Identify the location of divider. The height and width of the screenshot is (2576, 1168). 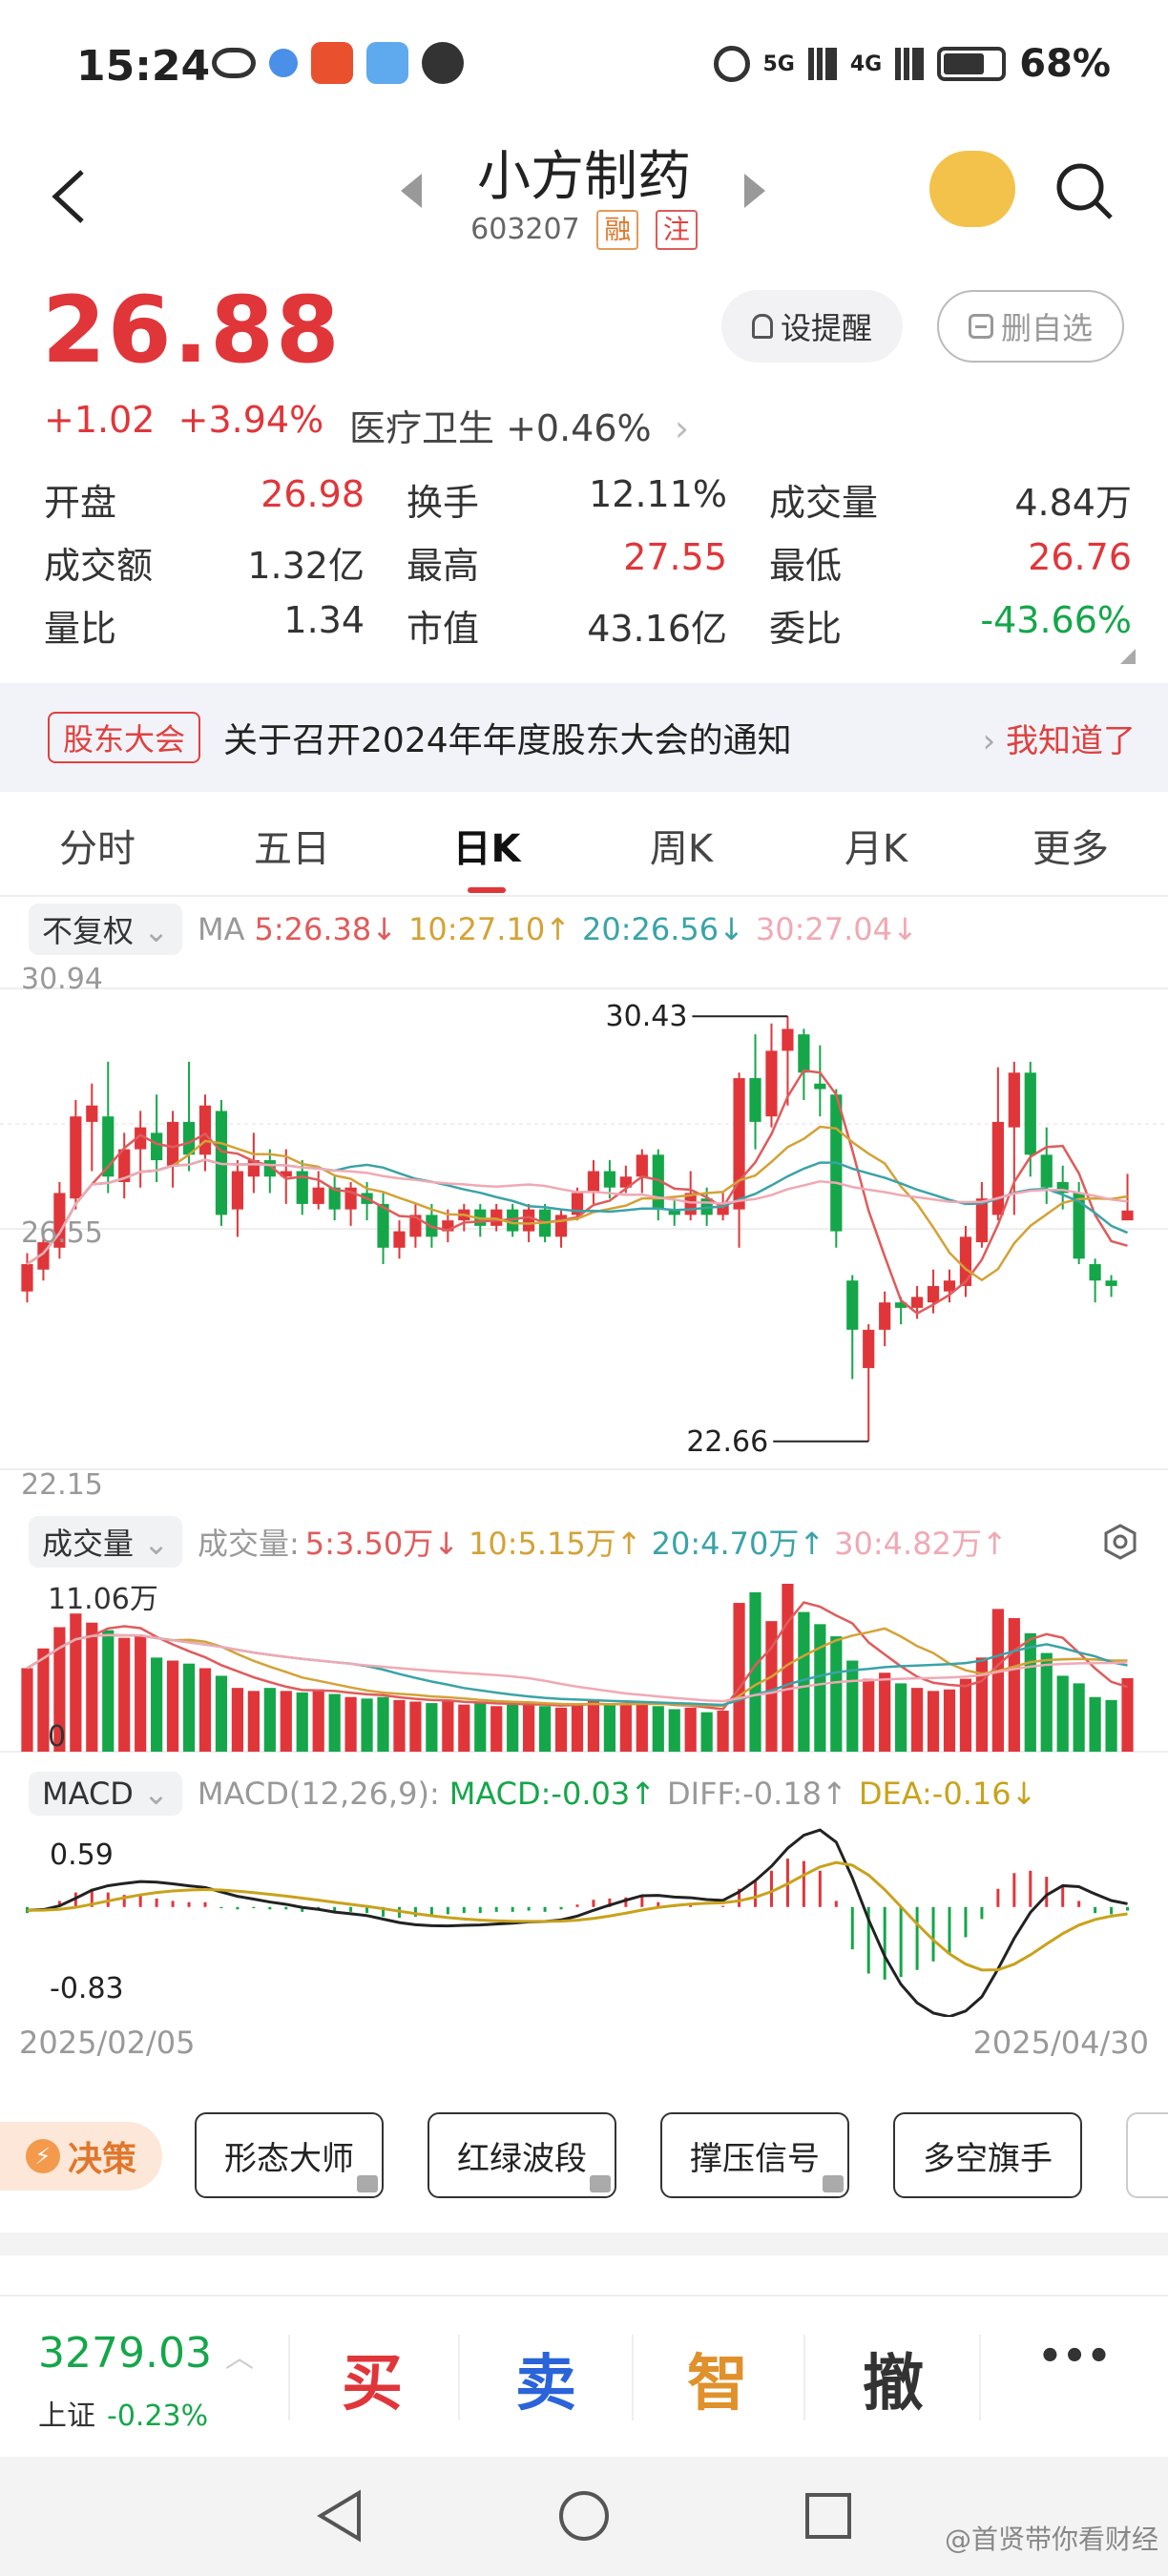
(633, 2377).